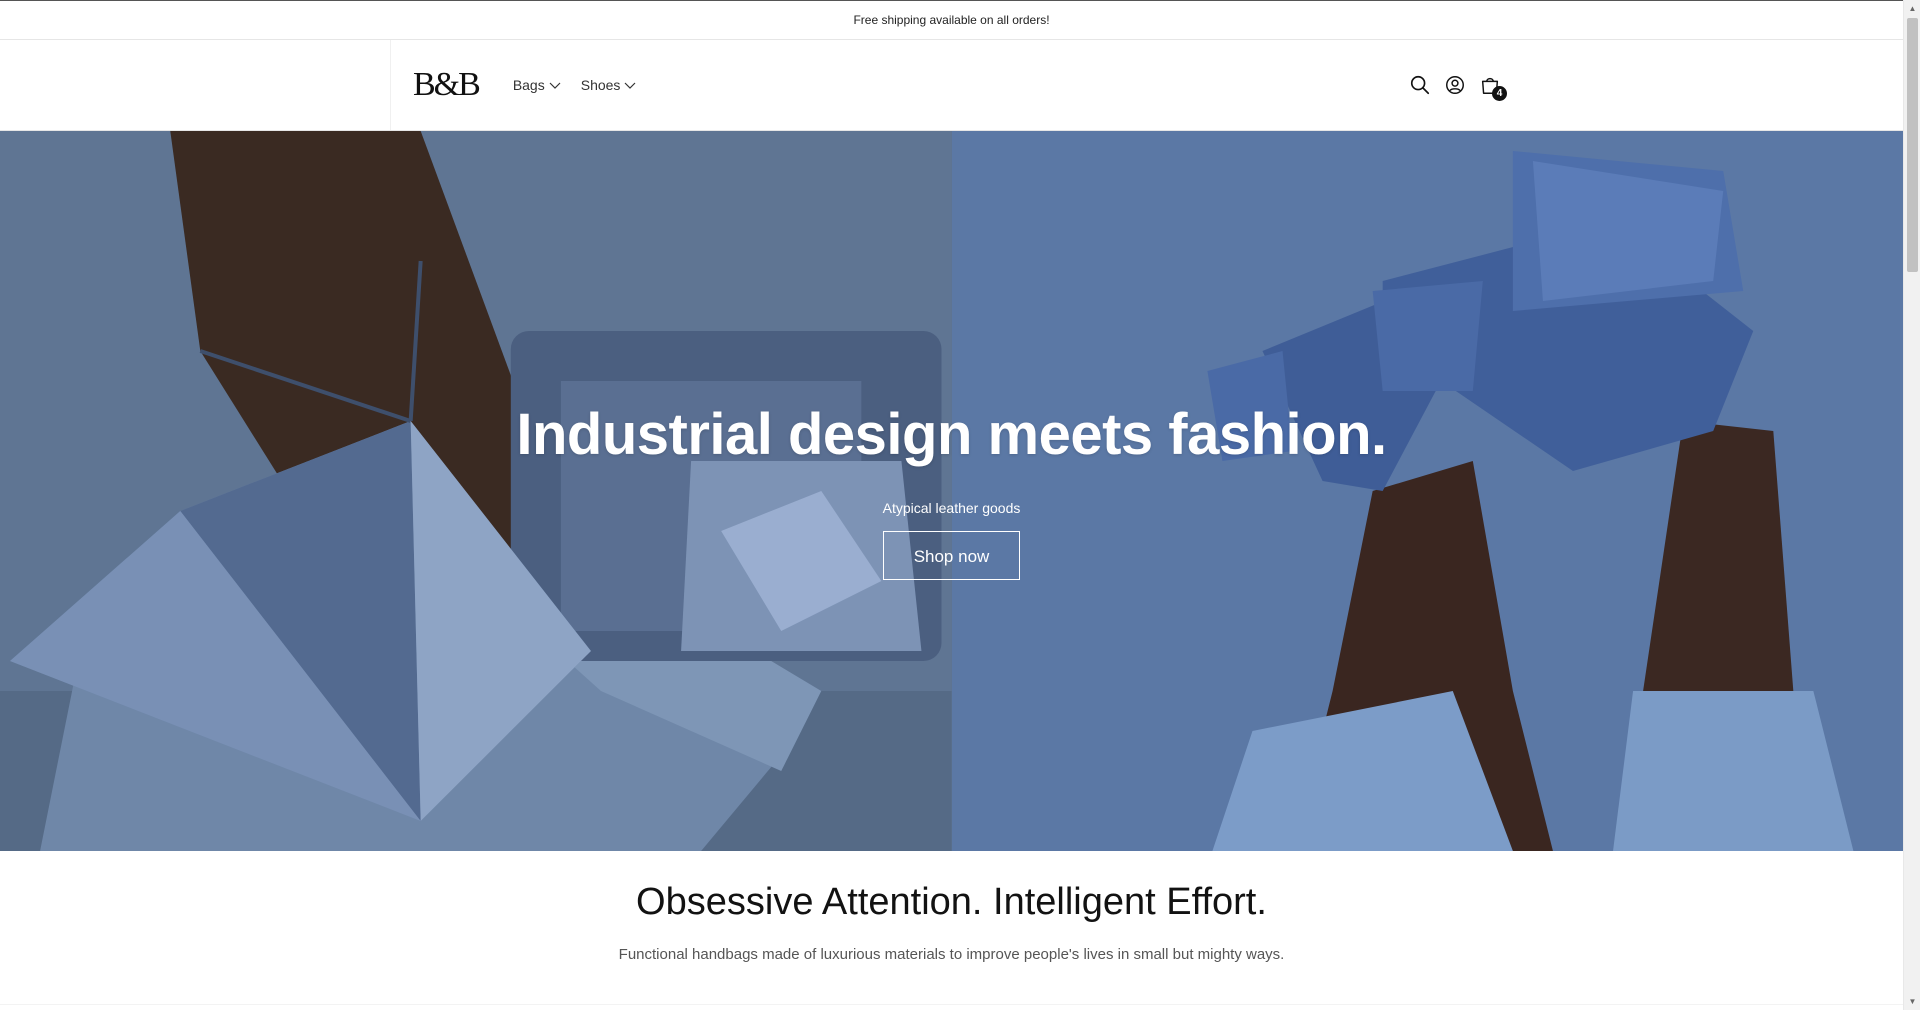 The height and width of the screenshot is (1010, 1920). I want to click on nav-item-shoes: Shoes, so click(609, 85).